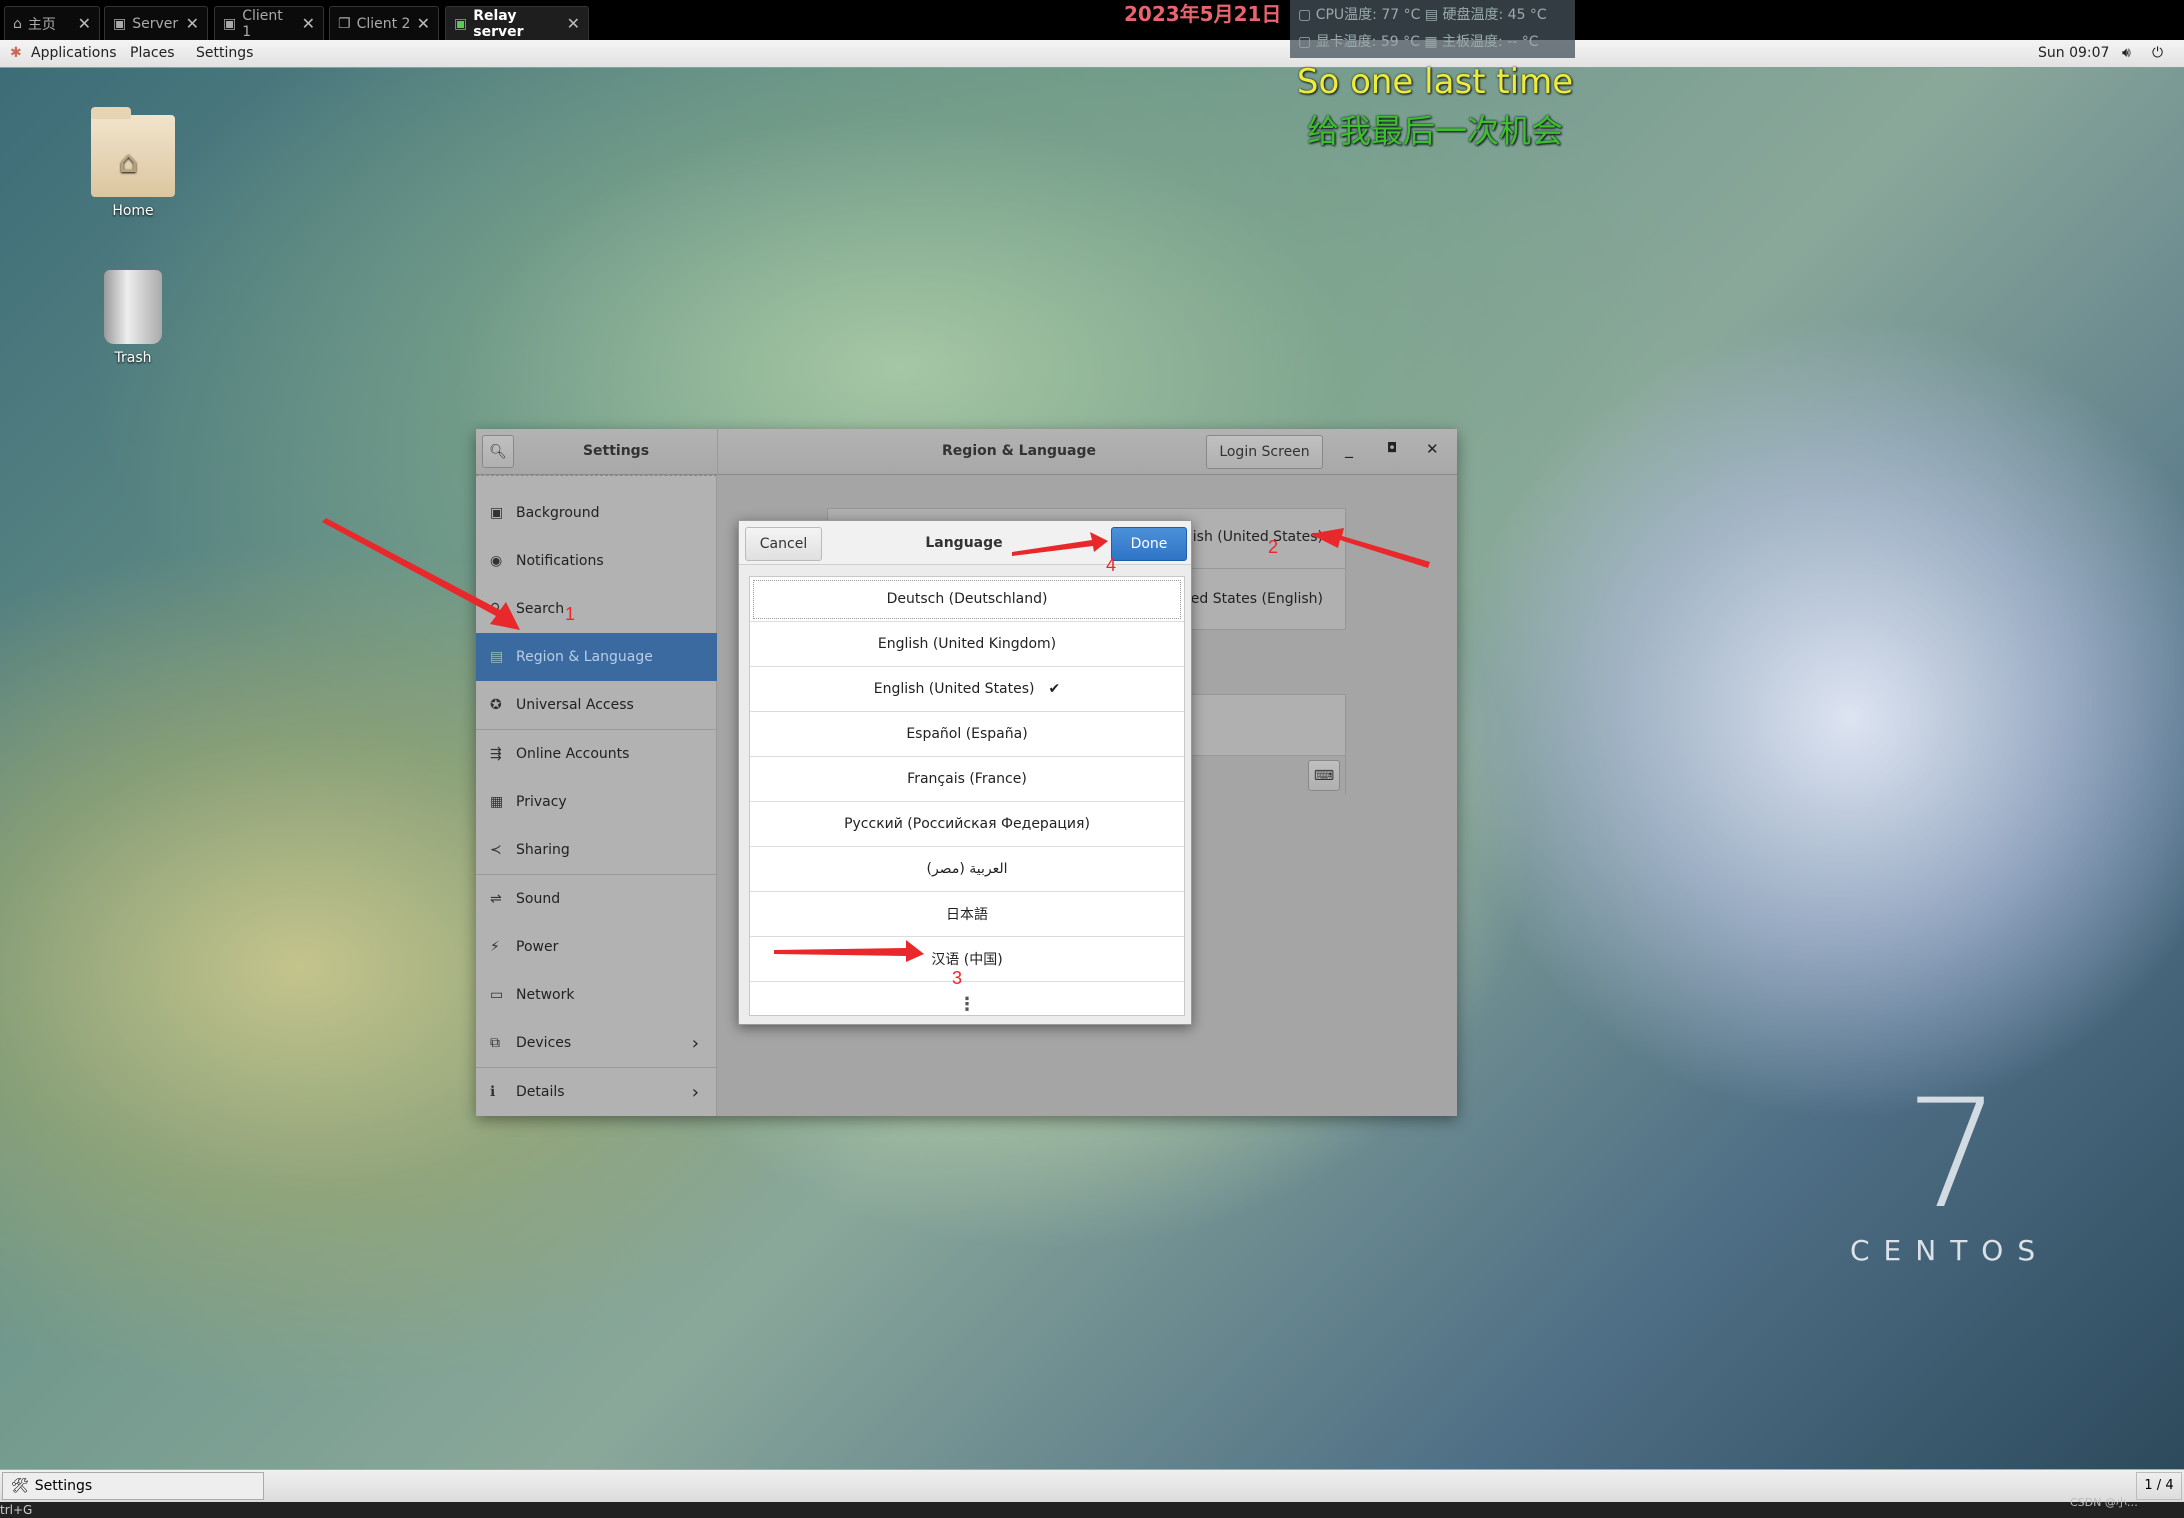 The height and width of the screenshot is (1518, 2184). I want to click on sidebar-item-devices: ⧉ Devices ›, so click(596, 1043).